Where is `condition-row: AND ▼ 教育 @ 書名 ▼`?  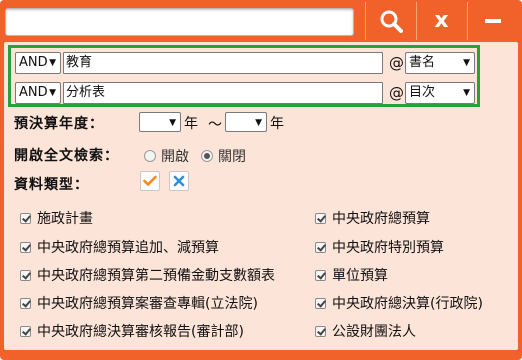 condition-row: AND ▼ 教育 @ 書名 ▼ is located at coordinates (245, 63).